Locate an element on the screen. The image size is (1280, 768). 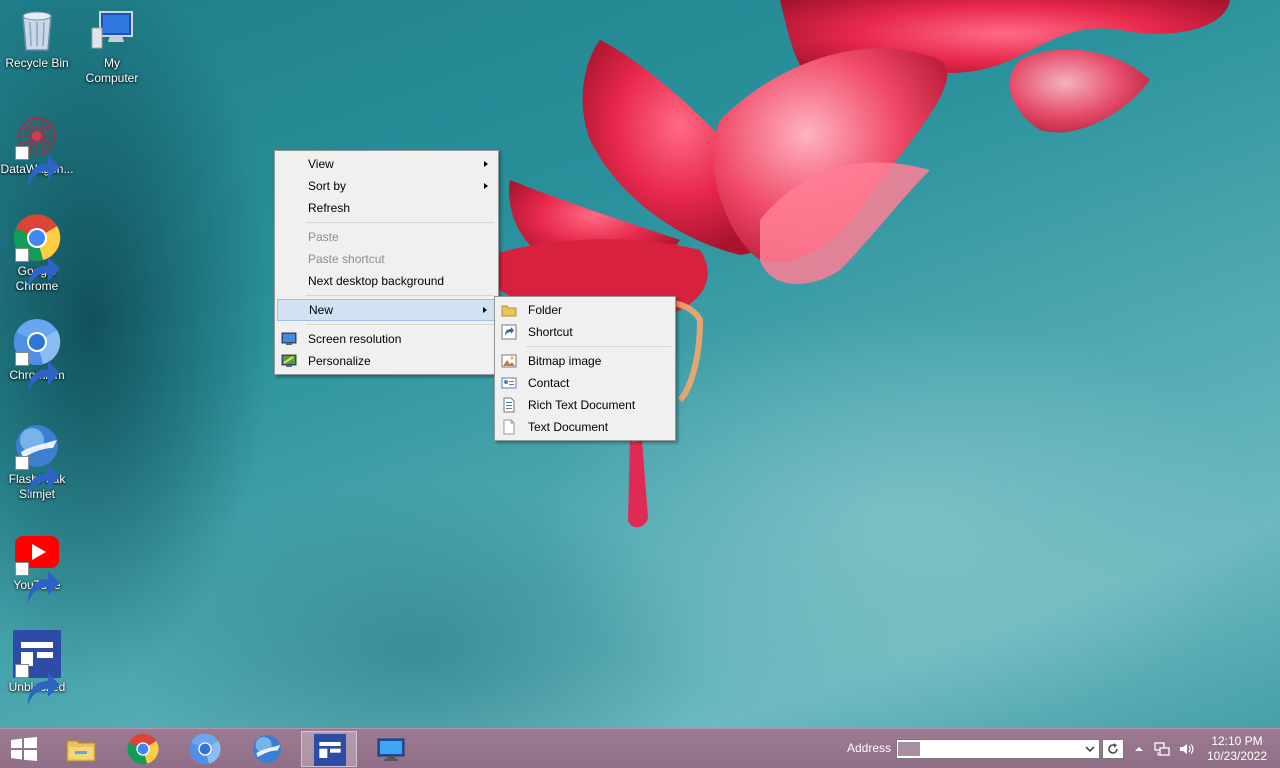
file-explorer-icon is located at coordinates (81, 751).